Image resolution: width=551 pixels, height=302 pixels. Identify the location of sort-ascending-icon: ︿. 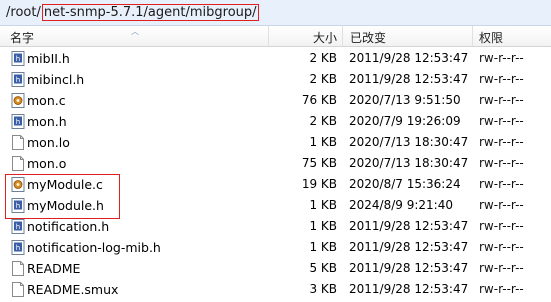
(135, 31).